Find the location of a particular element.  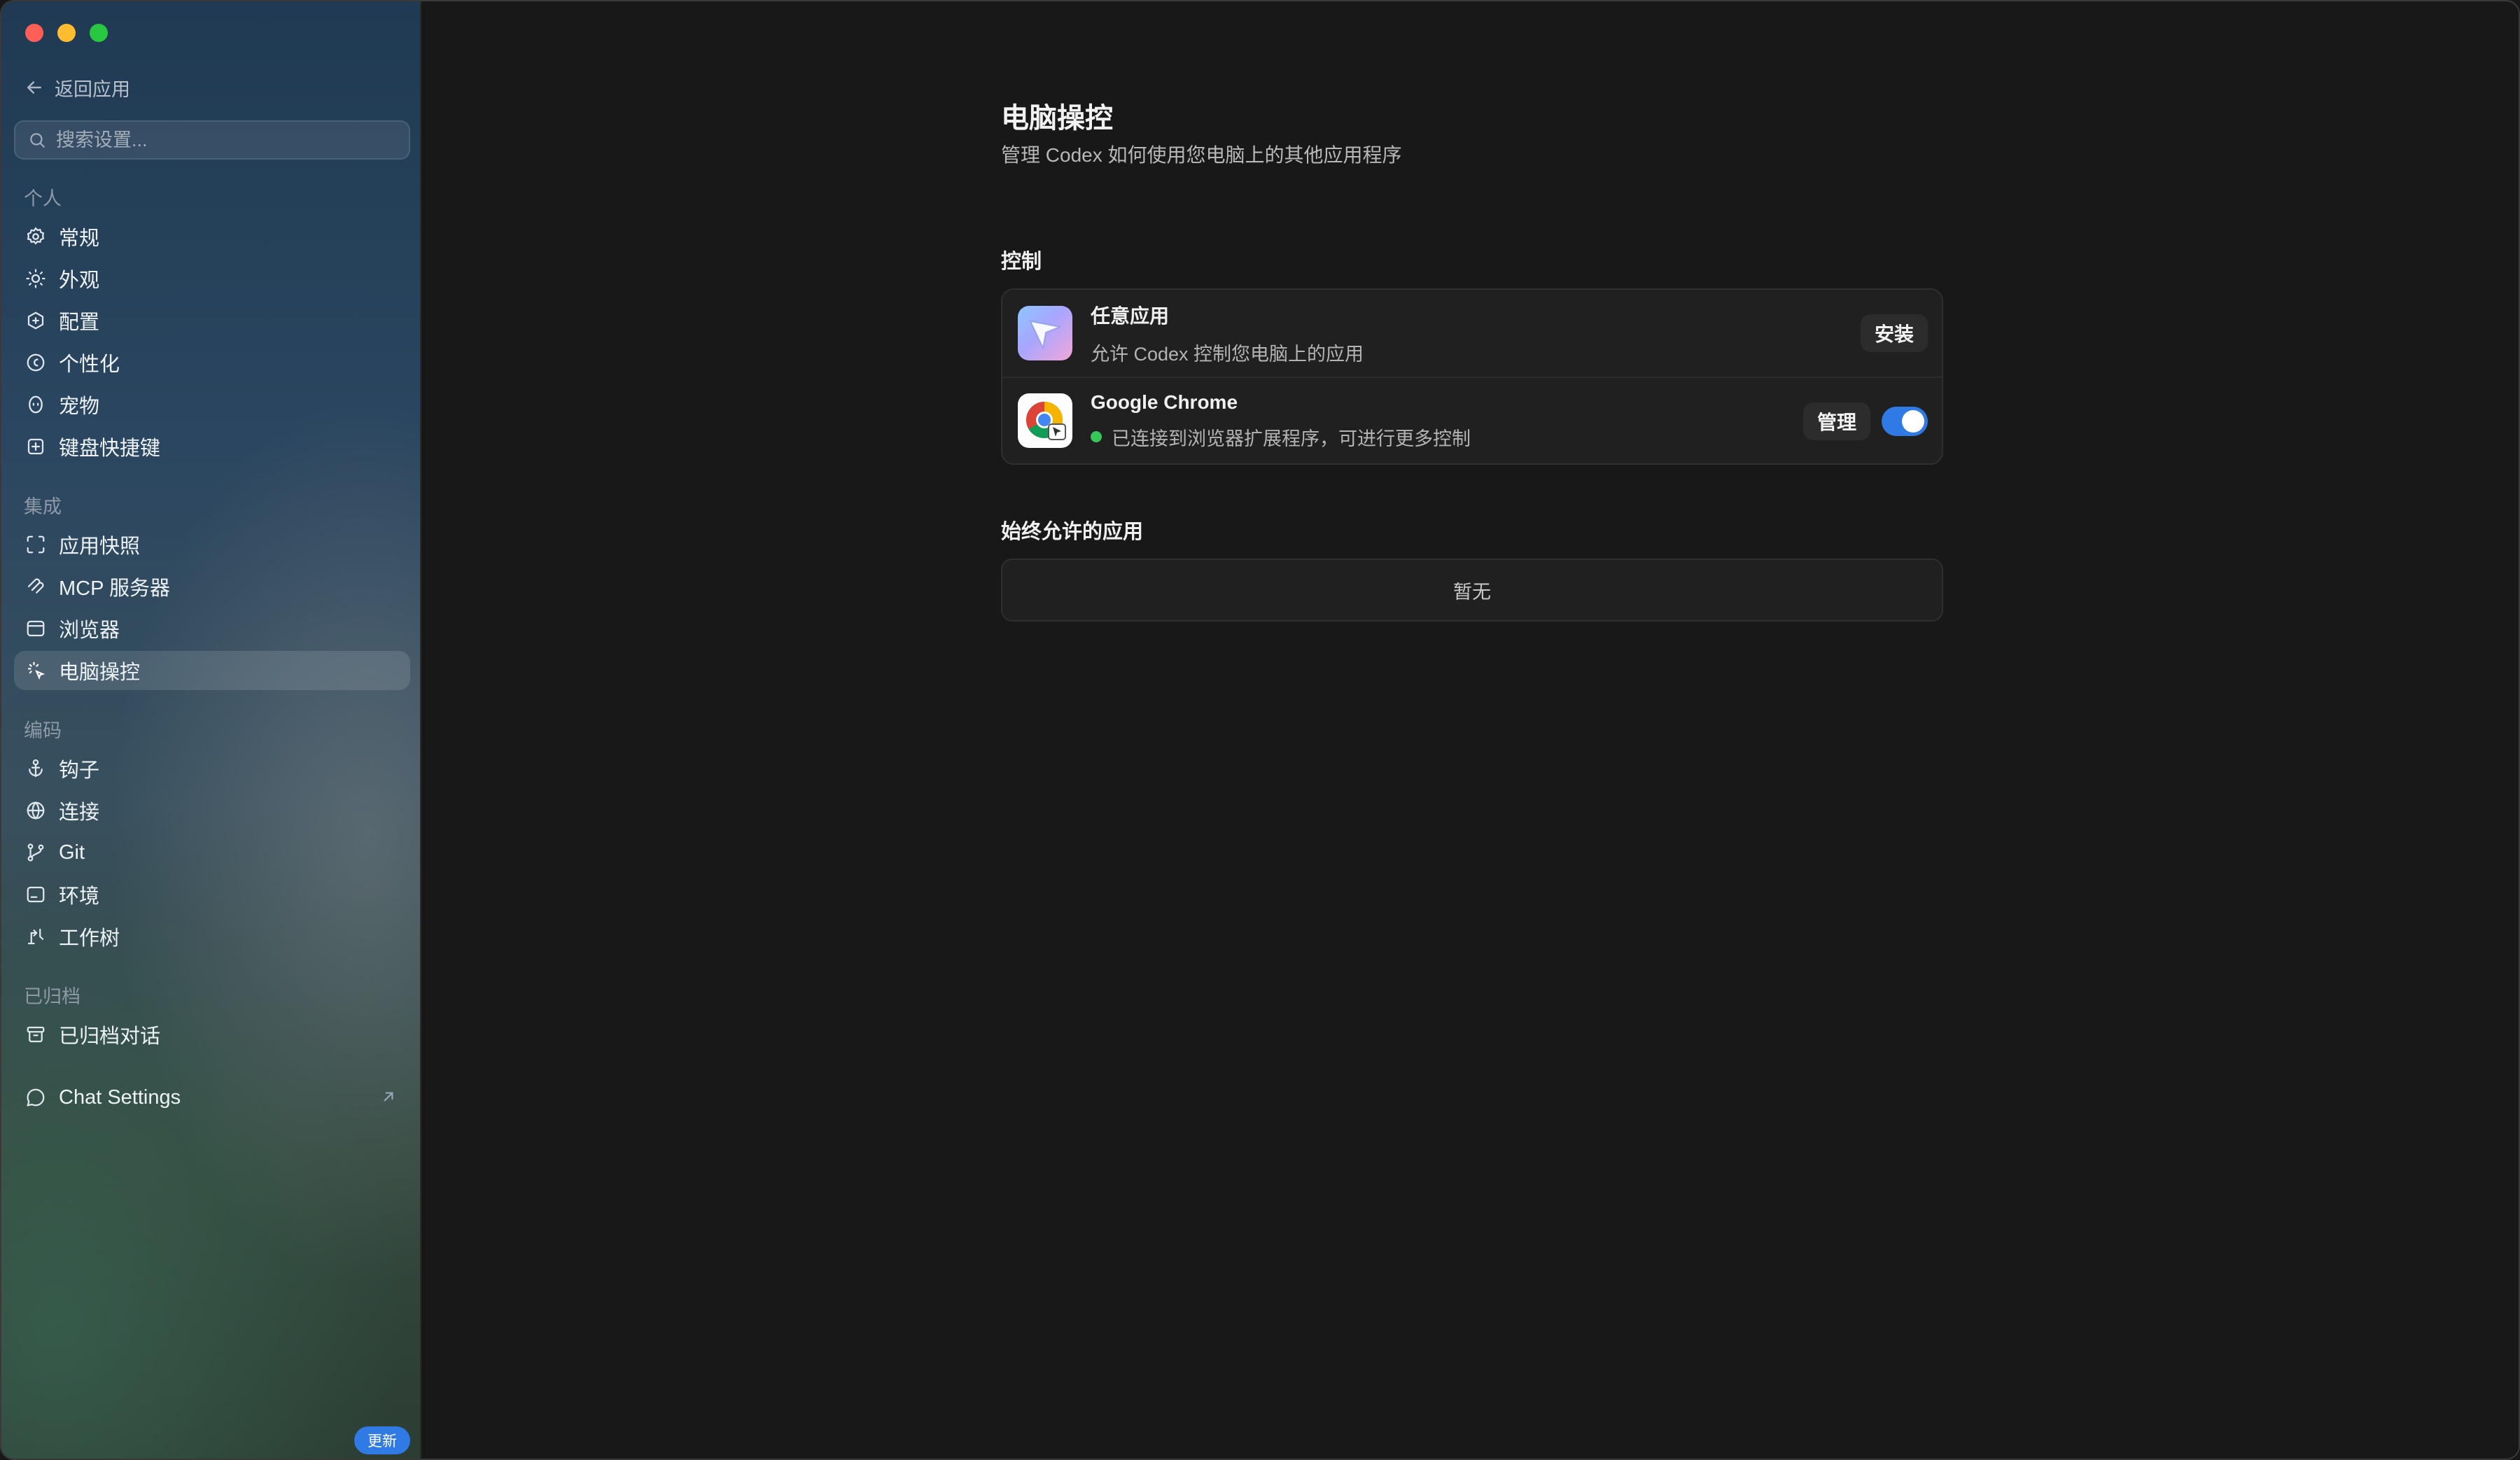

browser-icon is located at coordinates (36, 629).